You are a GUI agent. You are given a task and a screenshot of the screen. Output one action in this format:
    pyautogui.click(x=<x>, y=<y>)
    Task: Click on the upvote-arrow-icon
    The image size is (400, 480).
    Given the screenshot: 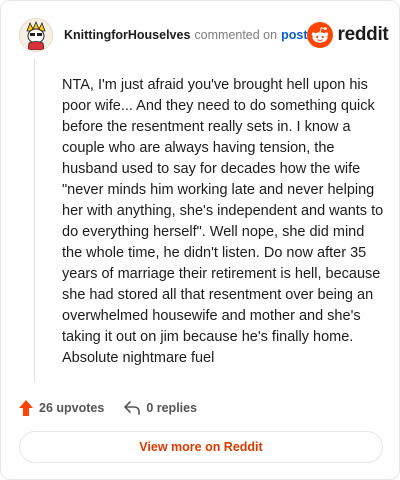 What is the action you would take?
    pyautogui.click(x=26, y=408)
    